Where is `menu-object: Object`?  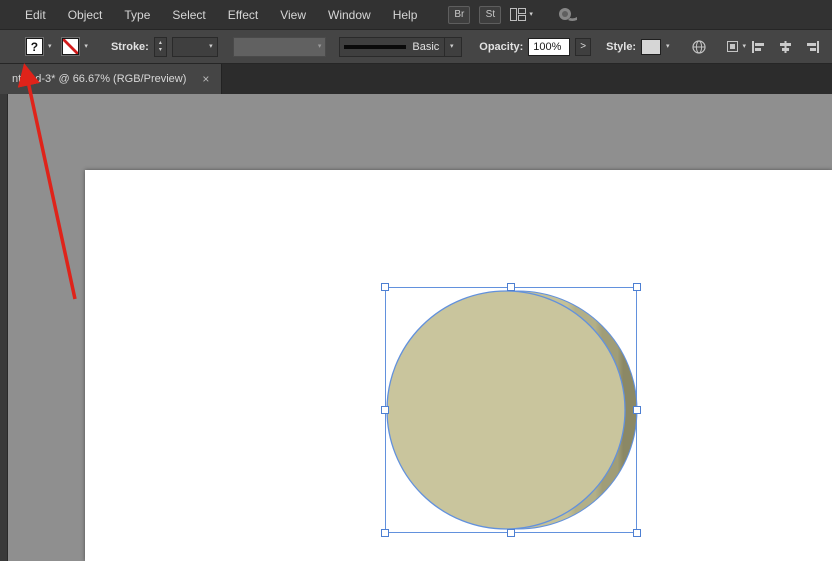
menu-object: Object is located at coordinates (85, 15).